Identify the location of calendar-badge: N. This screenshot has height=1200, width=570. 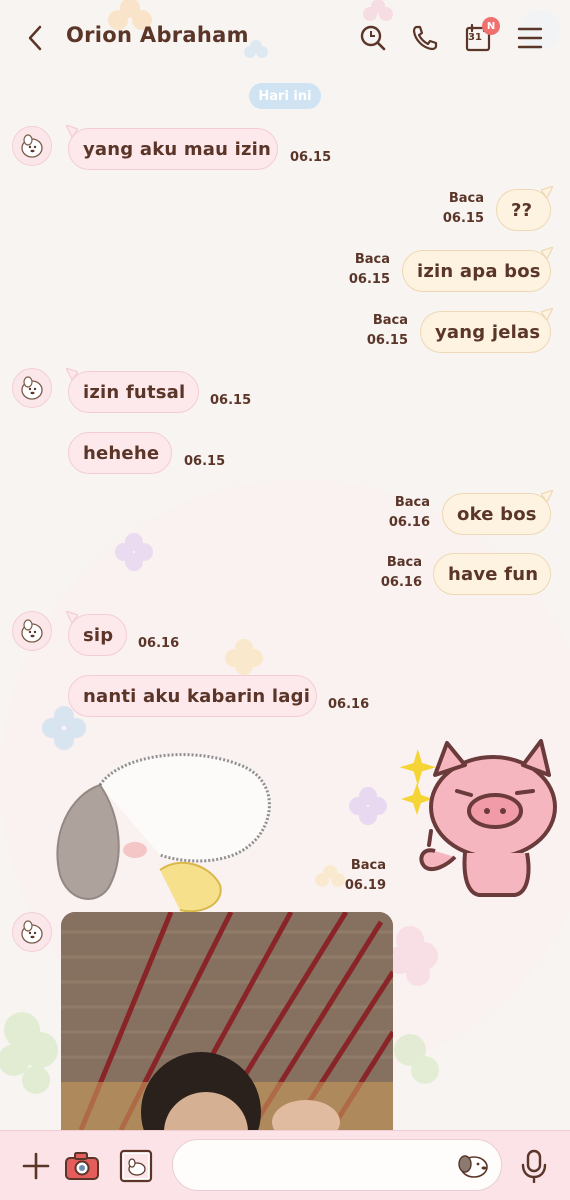
(491, 26).